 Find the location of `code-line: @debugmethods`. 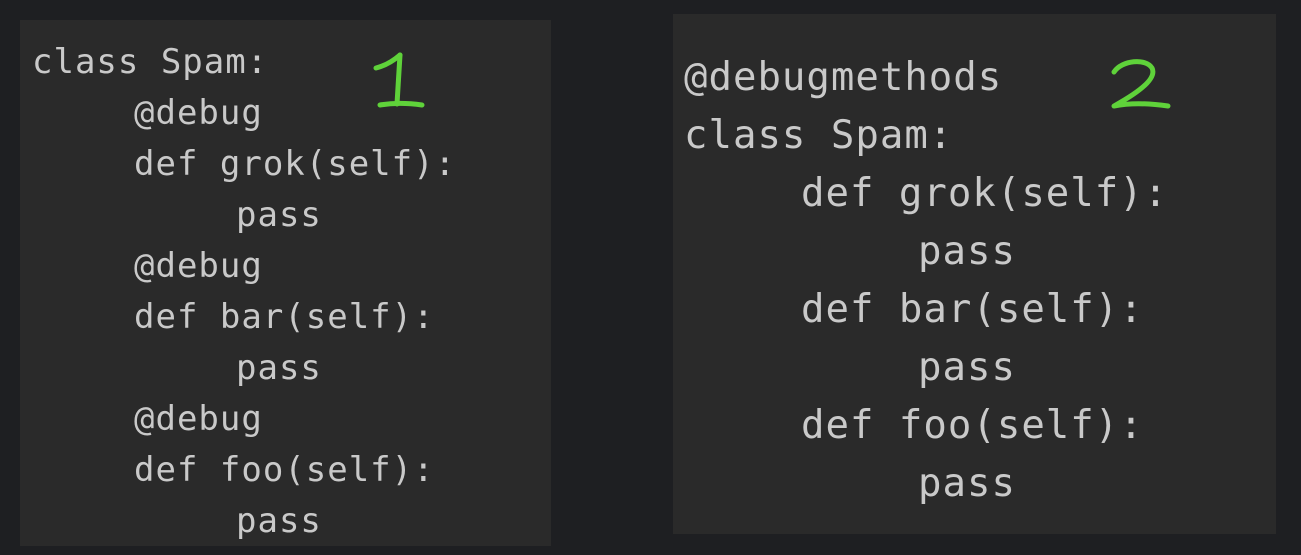

code-line: @debugmethods is located at coordinates (843, 77).